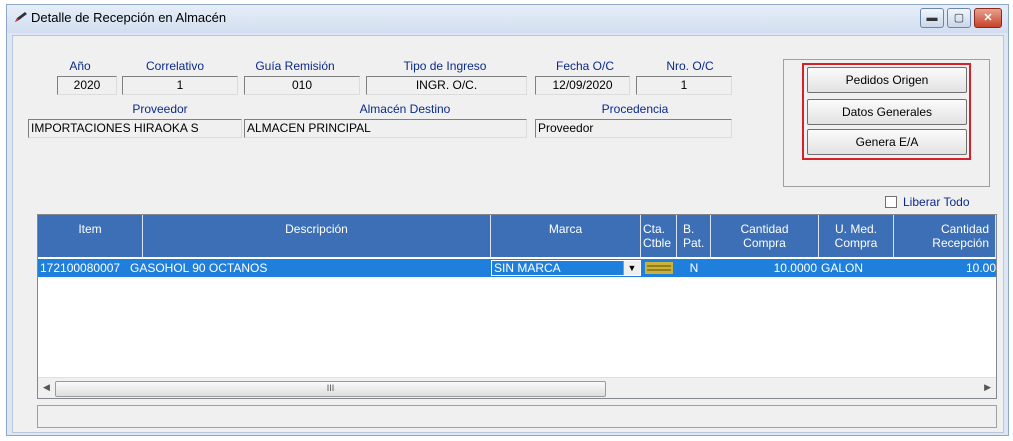 The width and height of the screenshot is (1013, 441). Describe the element at coordinates (842, 268) in the screenshot. I see `cell-umed: GALON` at that location.